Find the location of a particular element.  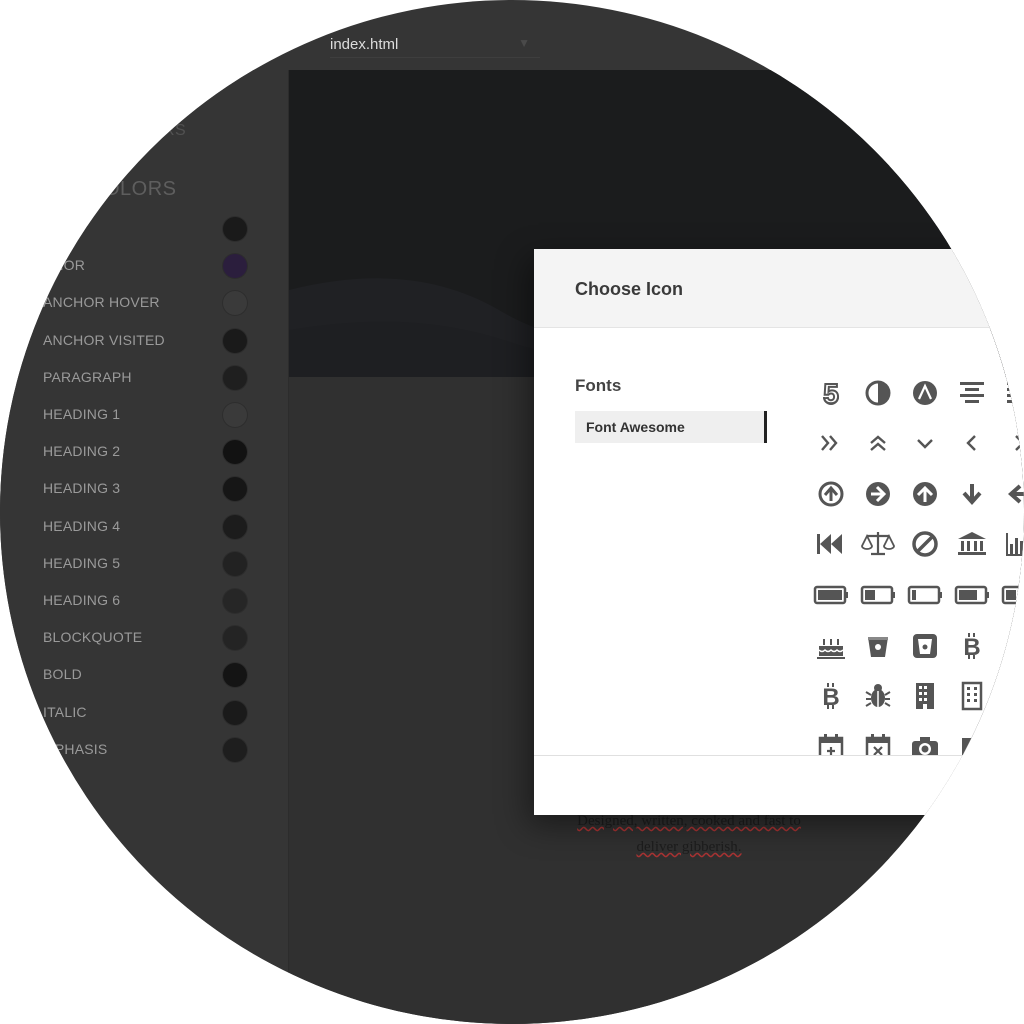

color-row-label: HEADING 3 is located at coordinates (82, 488).